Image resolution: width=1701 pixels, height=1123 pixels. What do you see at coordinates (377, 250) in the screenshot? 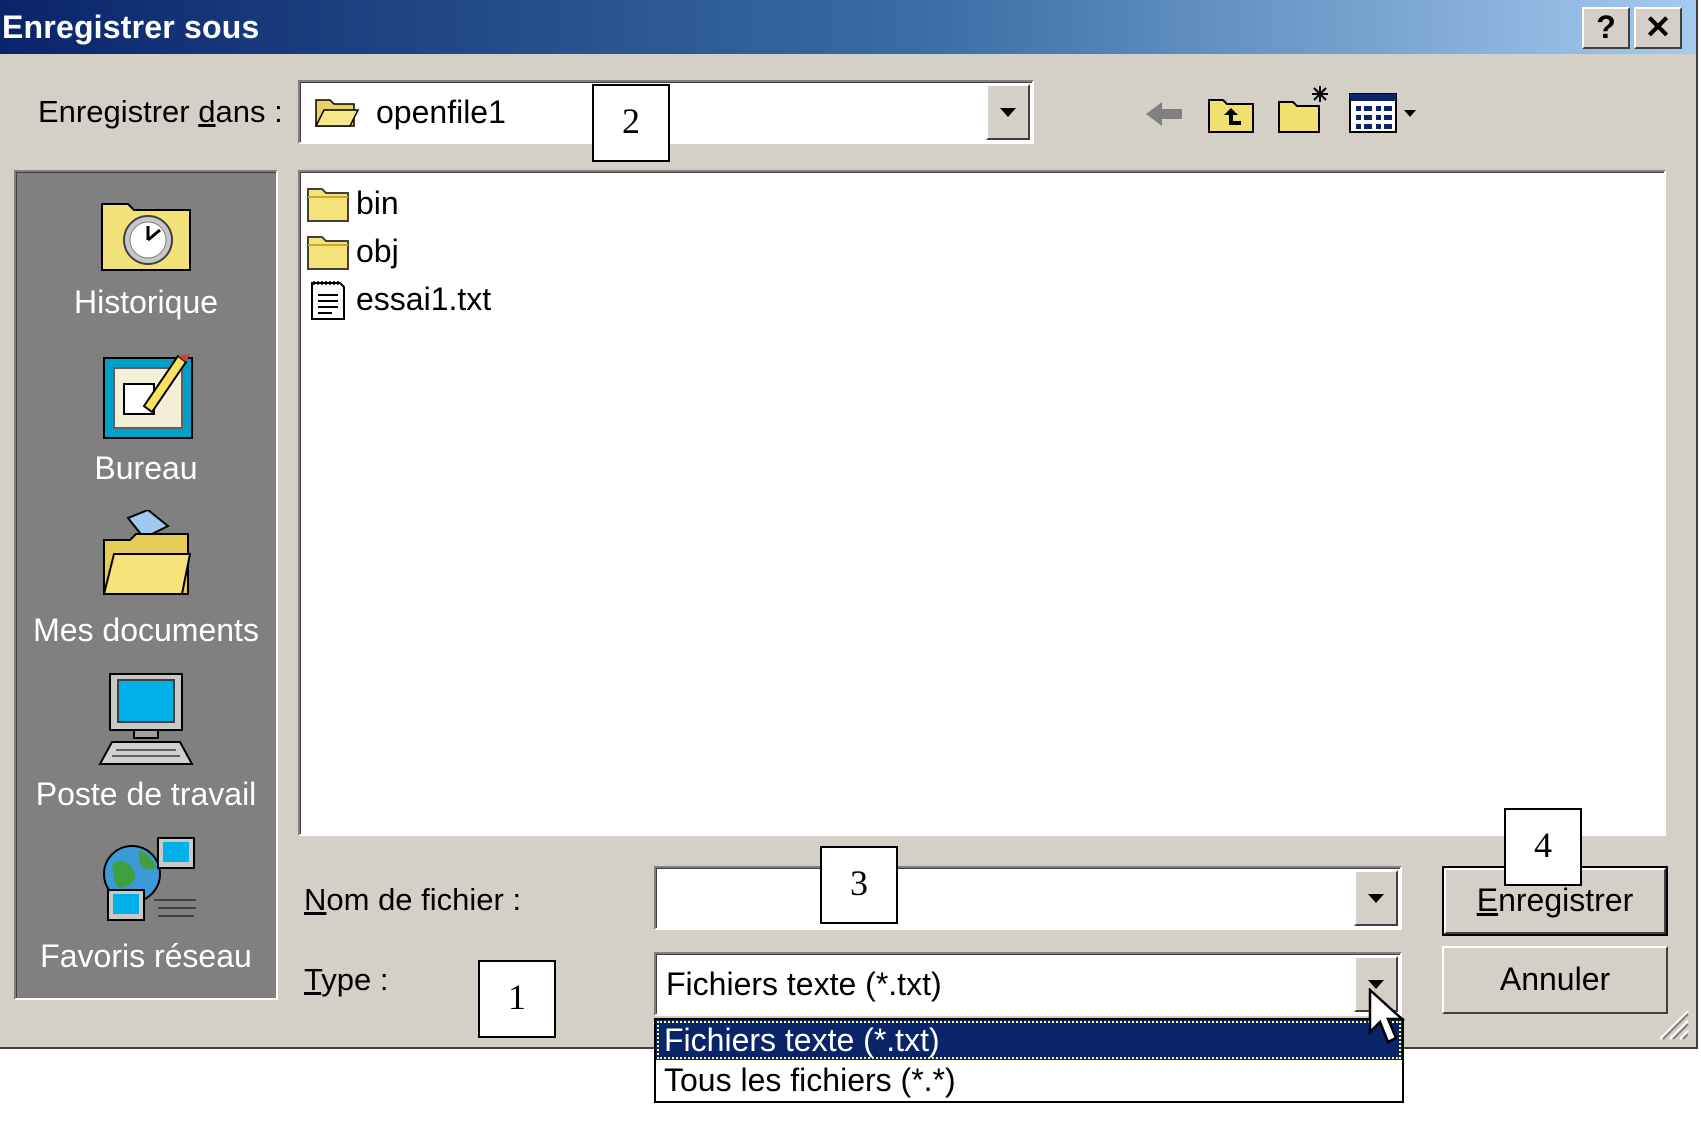
I see `file-name: obj` at bounding box center [377, 250].